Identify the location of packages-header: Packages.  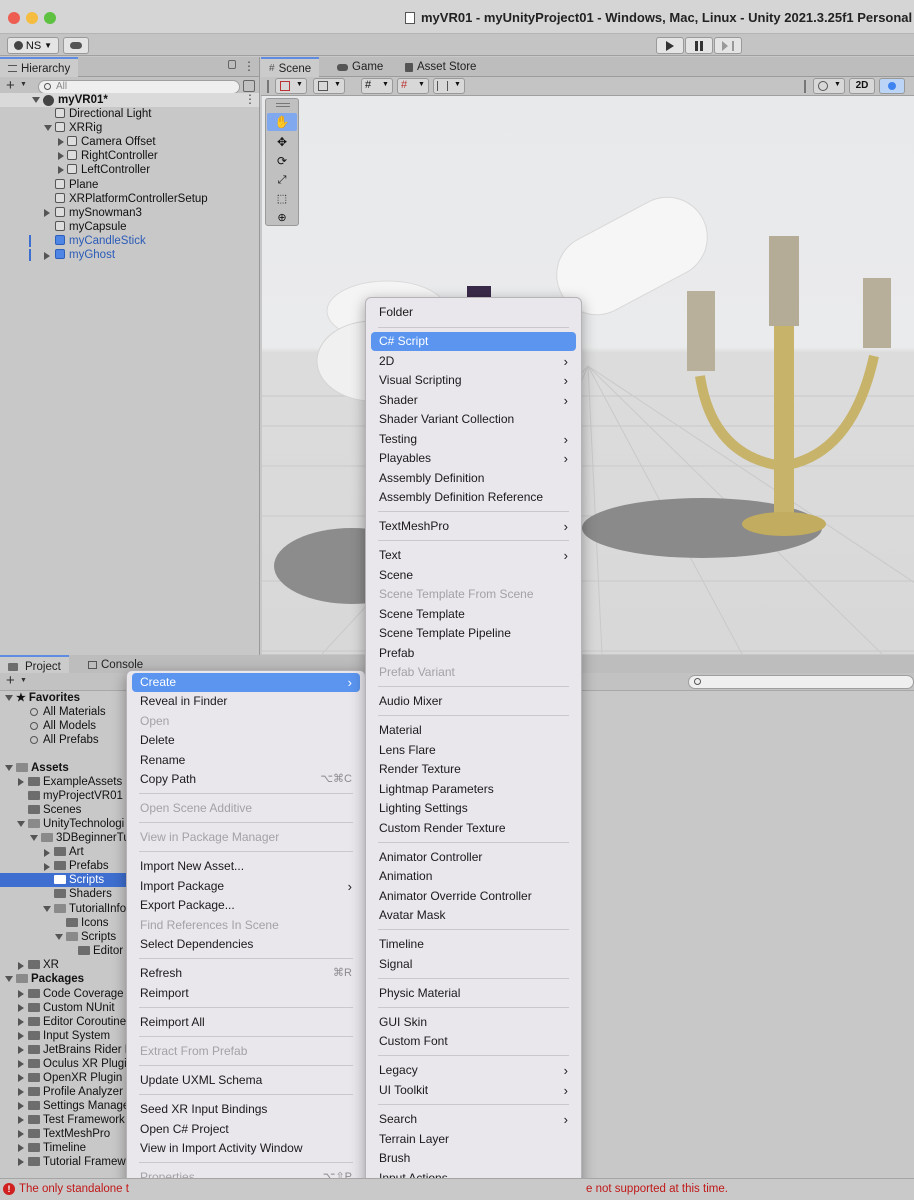
(50, 979).